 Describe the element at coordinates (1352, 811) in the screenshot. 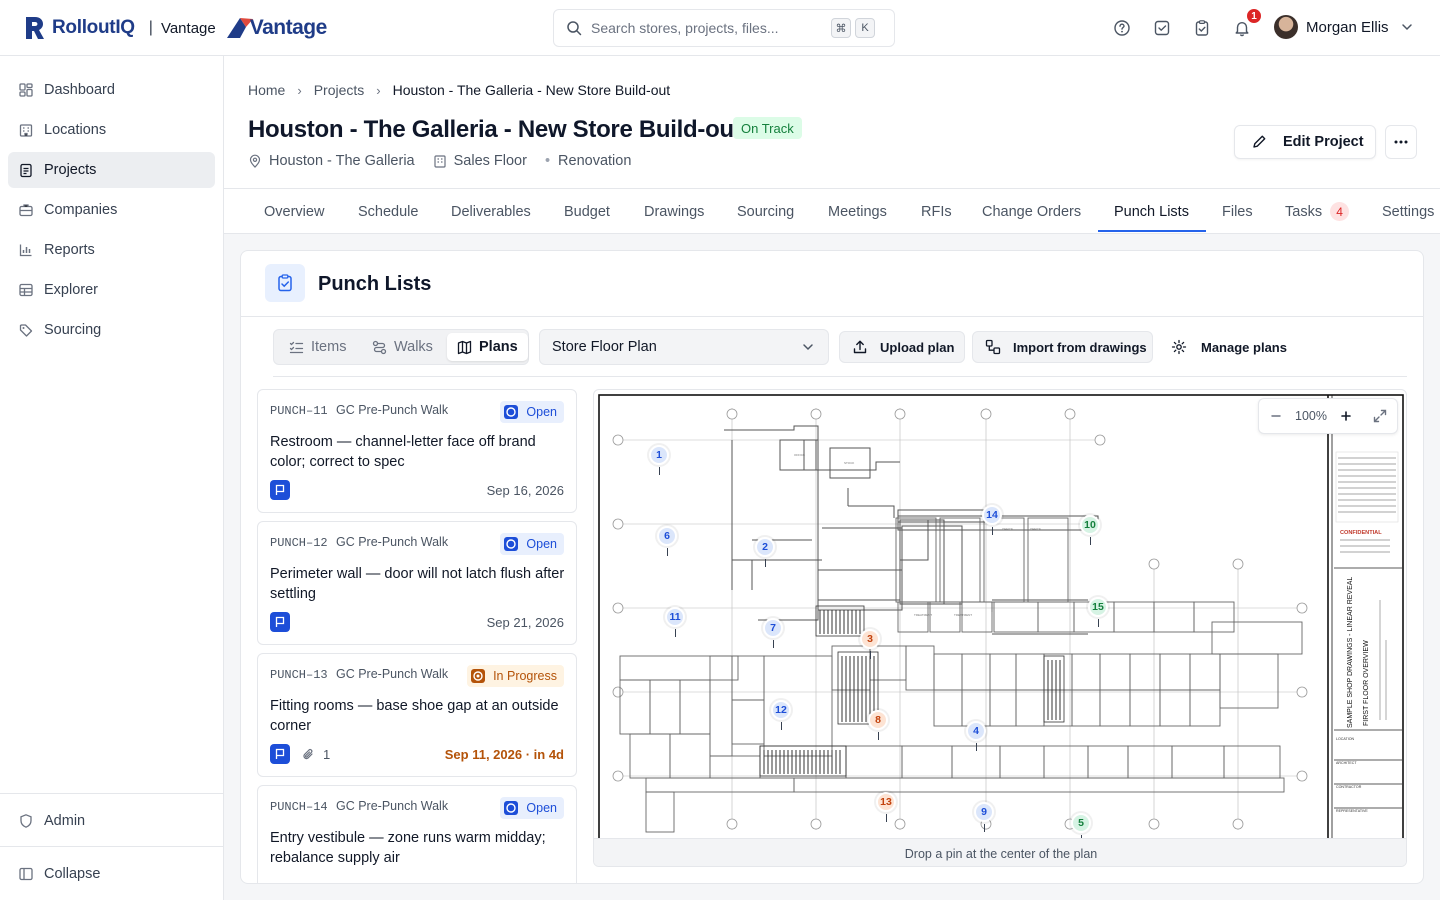

I see `sheet-label-representative: REPRESENTATIVE` at that location.